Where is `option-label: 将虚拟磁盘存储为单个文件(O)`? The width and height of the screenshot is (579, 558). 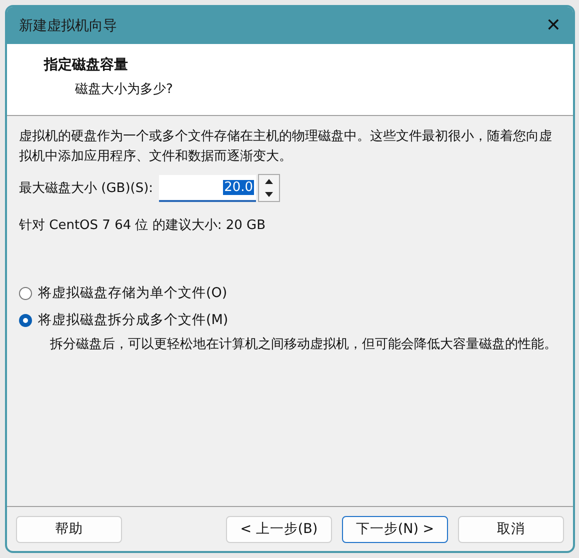
option-label: 将虚拟磁盘存储为单个文件(O) is located at coordinates (133, 293).